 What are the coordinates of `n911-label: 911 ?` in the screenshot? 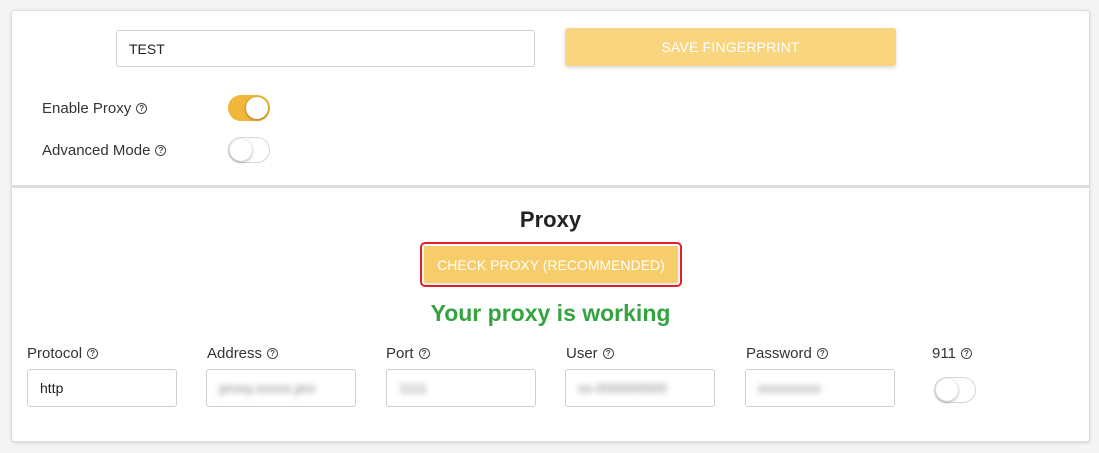 It's located at (952, 353).